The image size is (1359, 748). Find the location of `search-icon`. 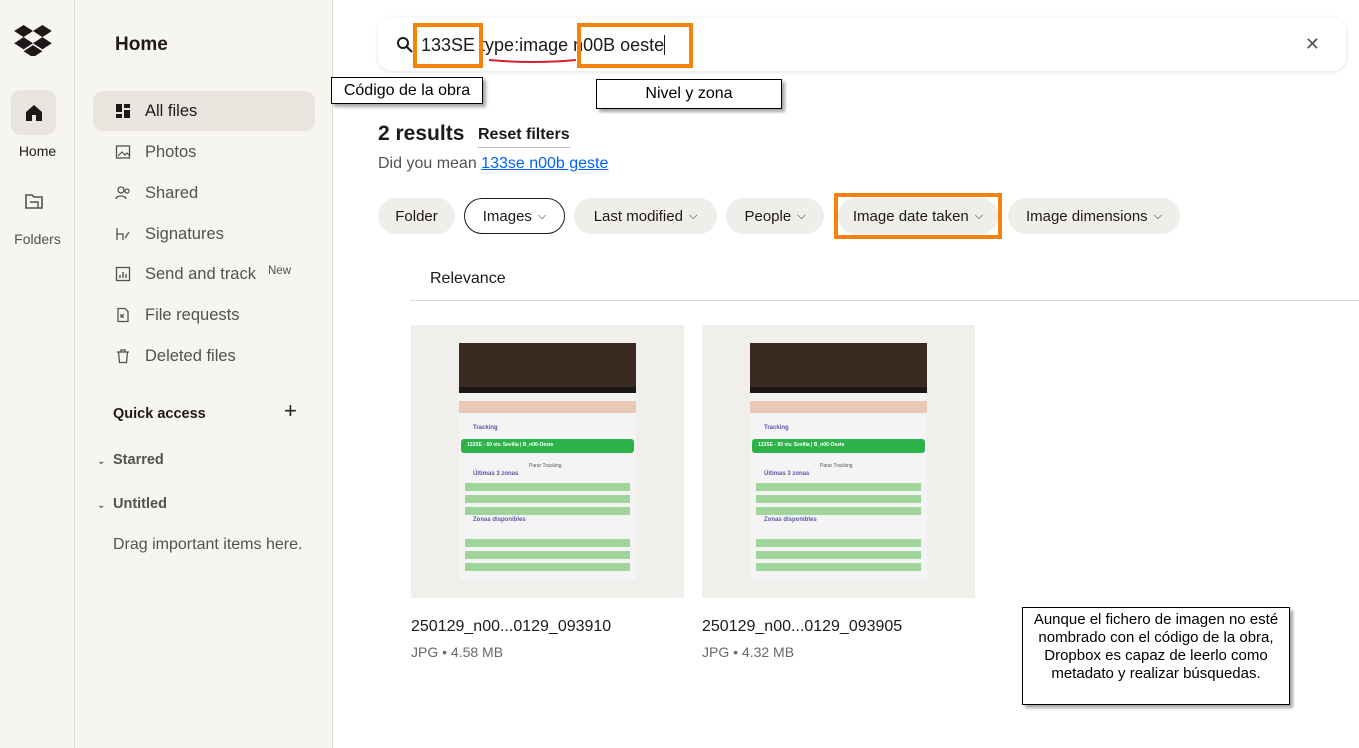

search-icon is located at coordinates (405, 45).